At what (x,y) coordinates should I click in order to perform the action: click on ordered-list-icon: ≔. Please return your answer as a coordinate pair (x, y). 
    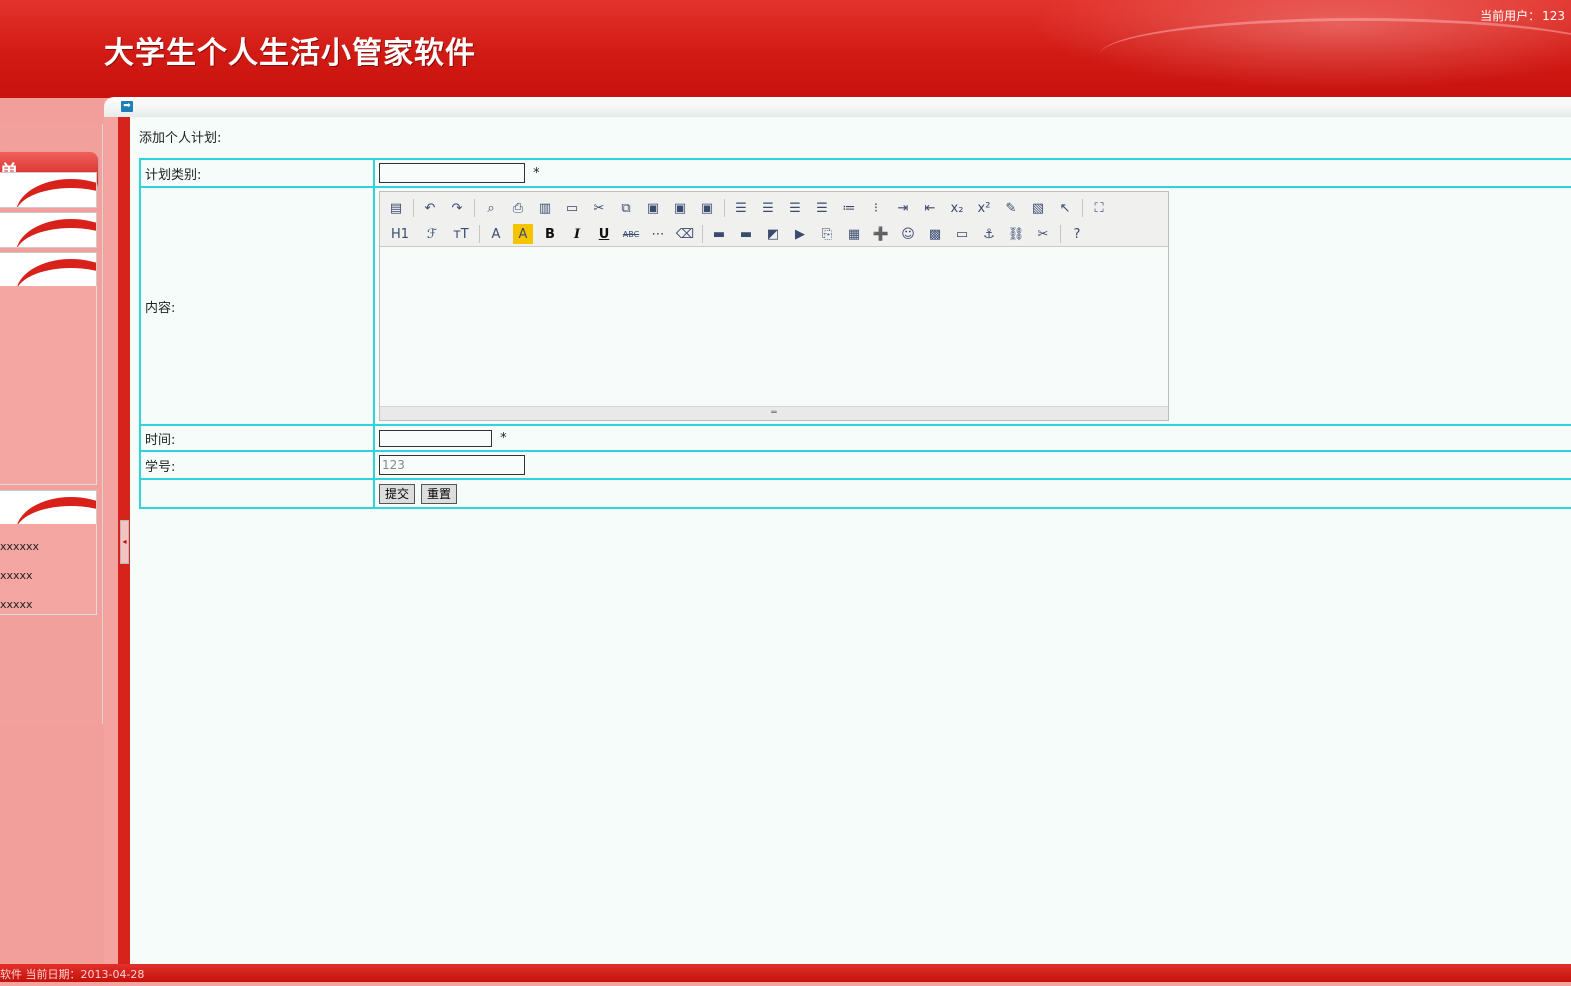
    Looking at the image, I should click on (849, 208).